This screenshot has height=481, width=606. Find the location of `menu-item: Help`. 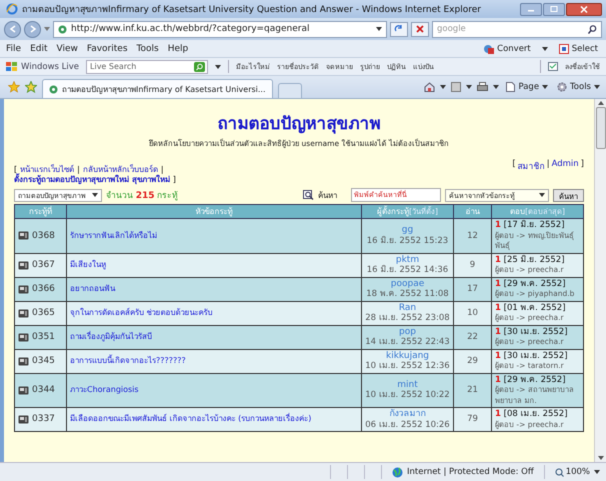

menu-item: Help is located at coordinates (178, 49).